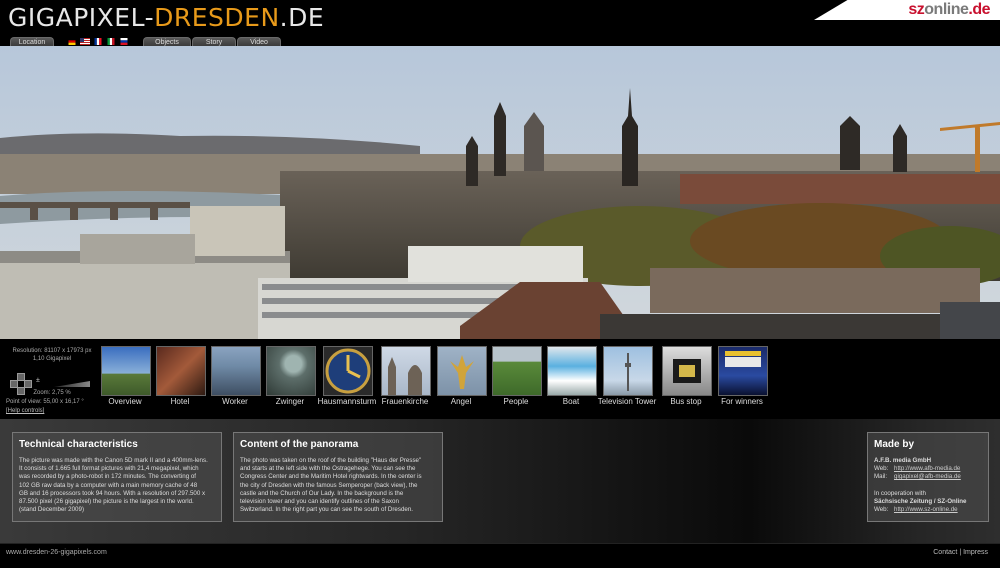 The width and height of the screenshot is (1000, 568). What do you see at coordinates (927, 468) in the screenshot?
I see `company-web-link: http://www.afb-media.de` at bounding box center [927, 468].